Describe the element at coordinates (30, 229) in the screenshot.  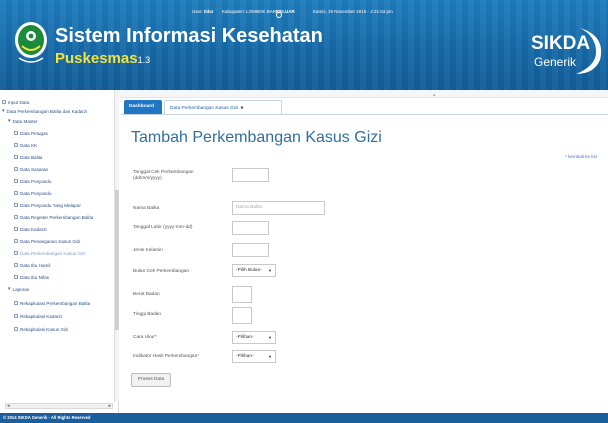
I see `sidebar-item-data-kadarzi: Data Kadarzi` at that location.